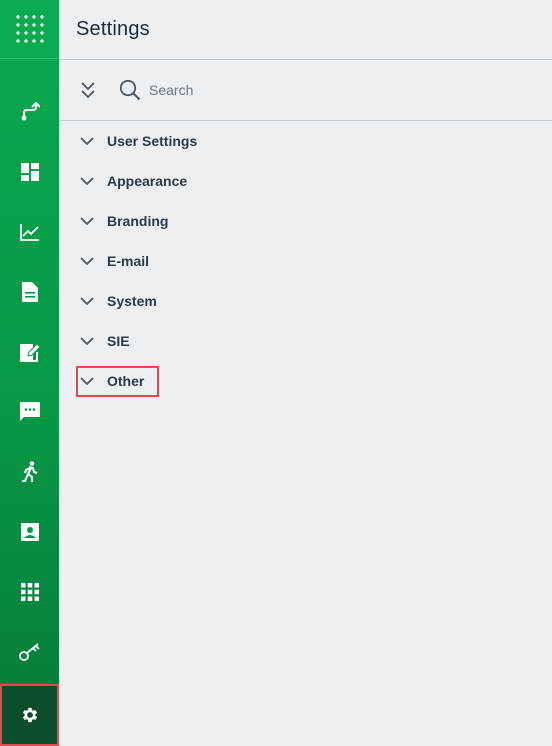 Image resolution: width=552 pixels, height=746 pixels. What do you see at coordinates (130, 90) in the screenshot?
I see `search-icon` at bounding box center [130, 90].